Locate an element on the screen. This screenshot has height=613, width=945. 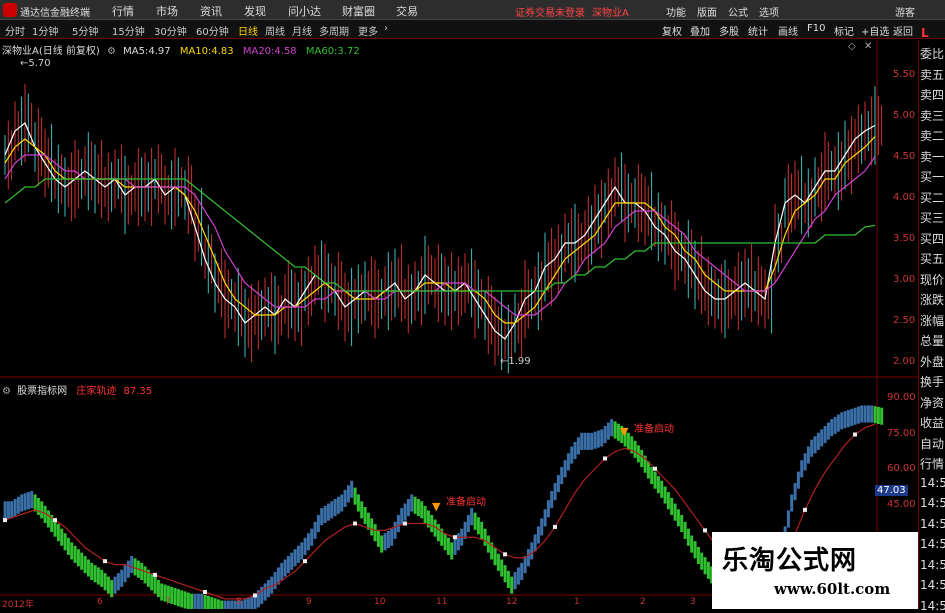
menu-news: 资讯 is located at coordinates (211, 11).